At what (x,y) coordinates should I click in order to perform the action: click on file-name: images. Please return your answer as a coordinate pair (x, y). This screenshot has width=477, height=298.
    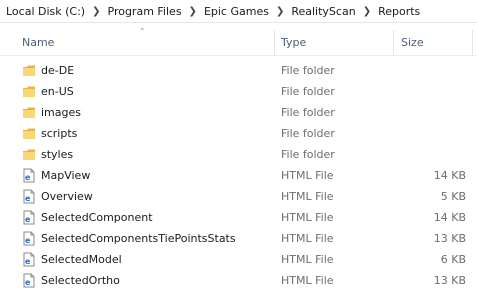
    Looking at the image, I should click on (61, 112).